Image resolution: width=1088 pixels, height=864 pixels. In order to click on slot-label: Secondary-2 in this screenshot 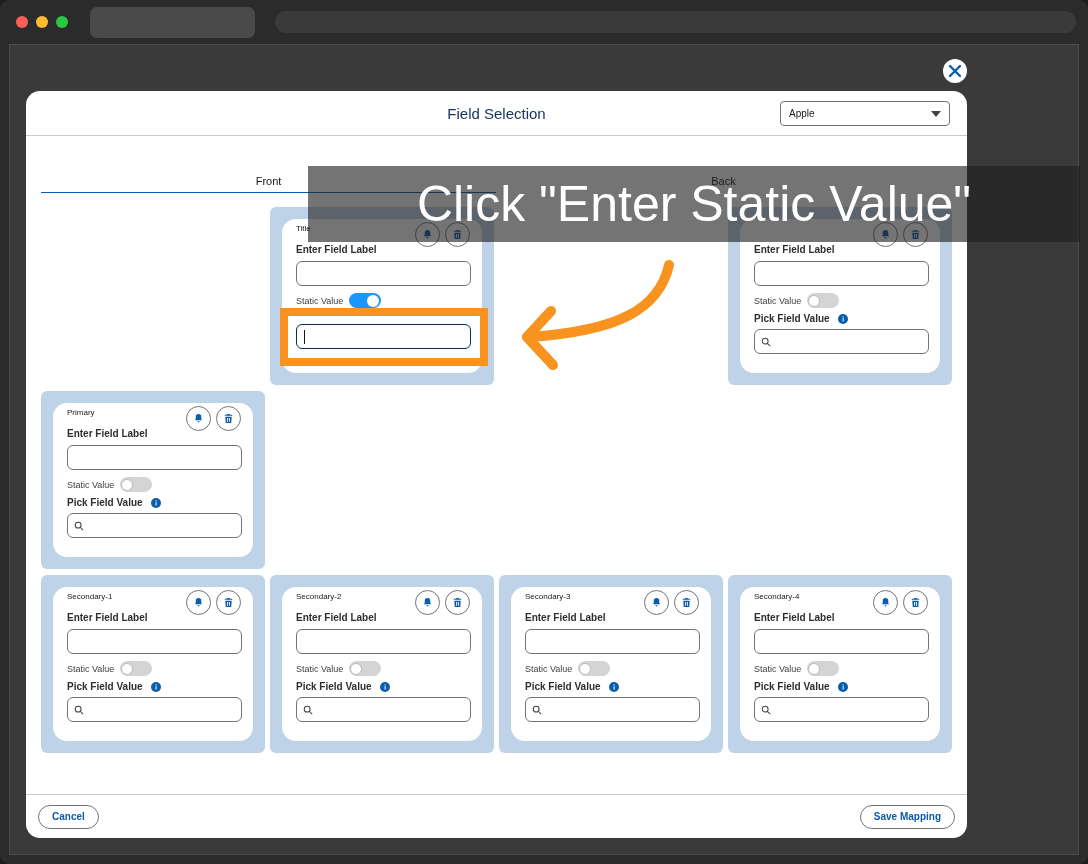, I will do `click(319, 597)`.